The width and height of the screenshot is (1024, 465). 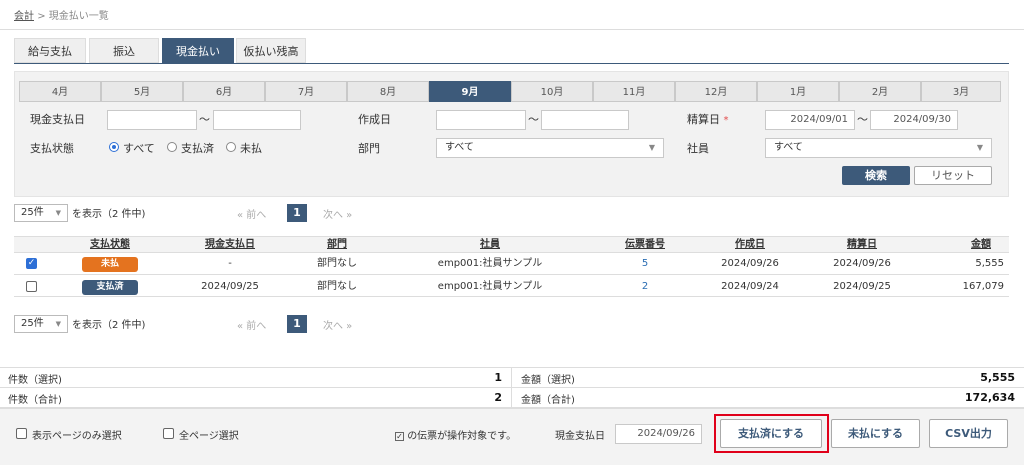 I want to click on status-radio-all: すべて, so click(x=139, y=148).